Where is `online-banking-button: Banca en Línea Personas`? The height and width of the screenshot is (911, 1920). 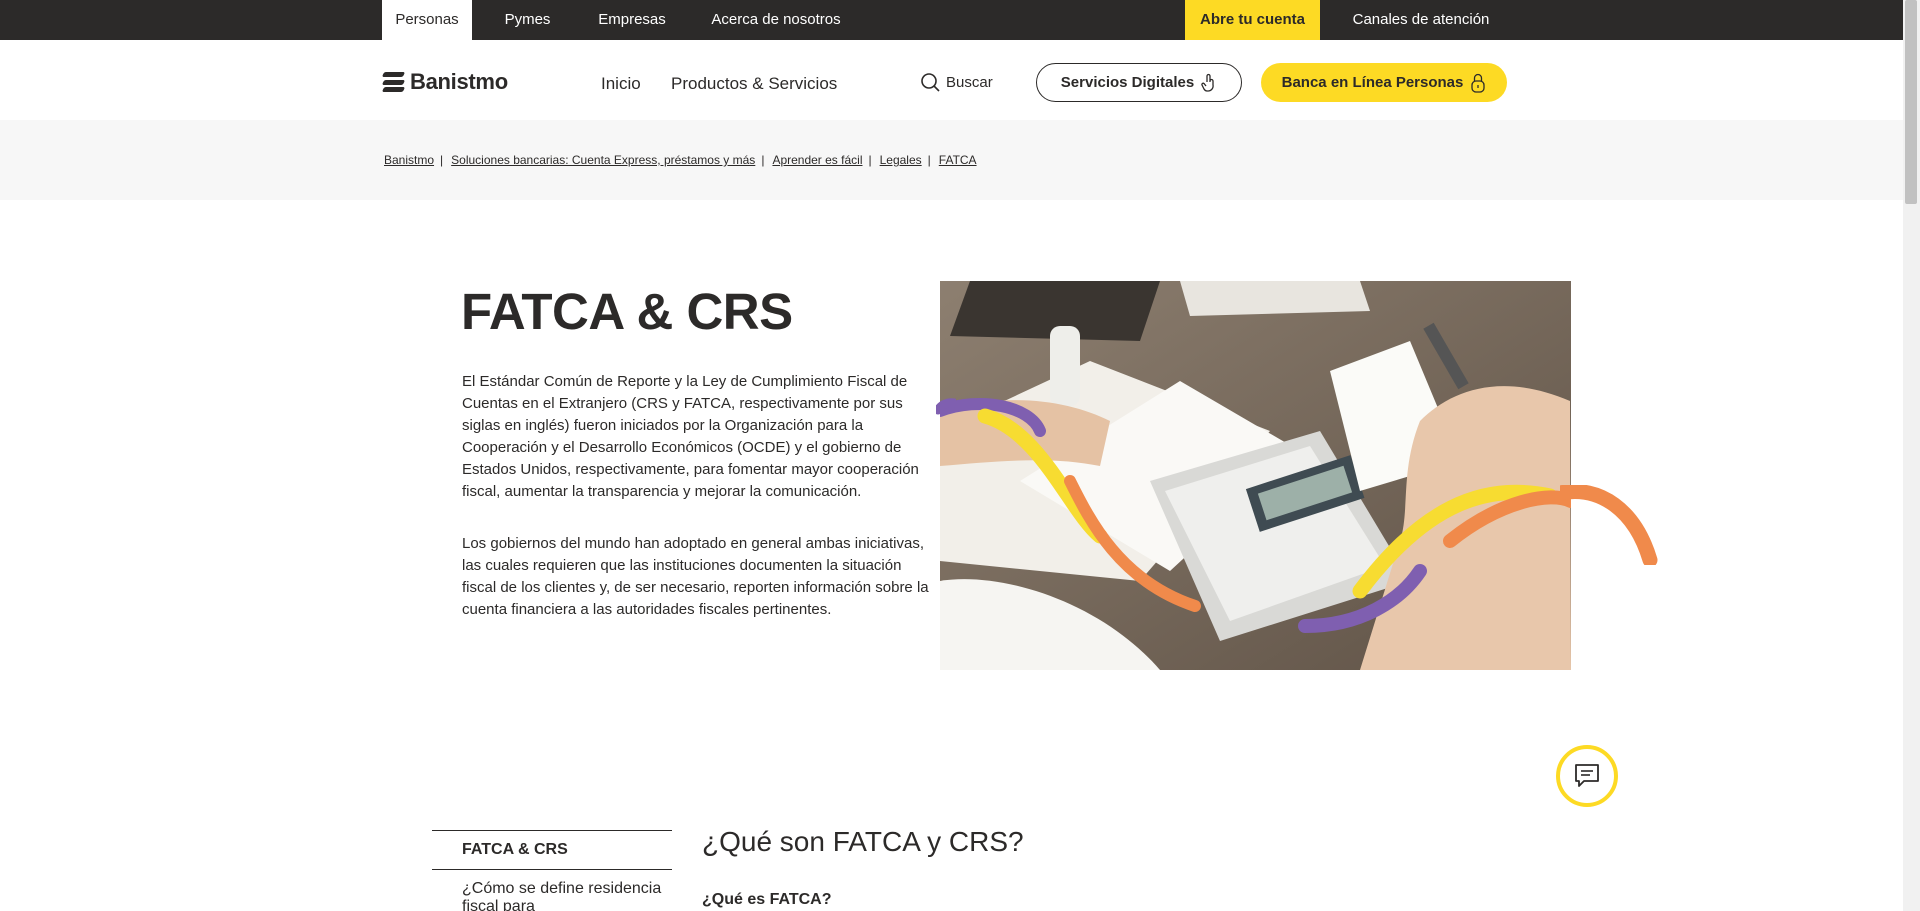
online-banking-button: Banca en Línea Personas is located at coordinates (1384, 82).